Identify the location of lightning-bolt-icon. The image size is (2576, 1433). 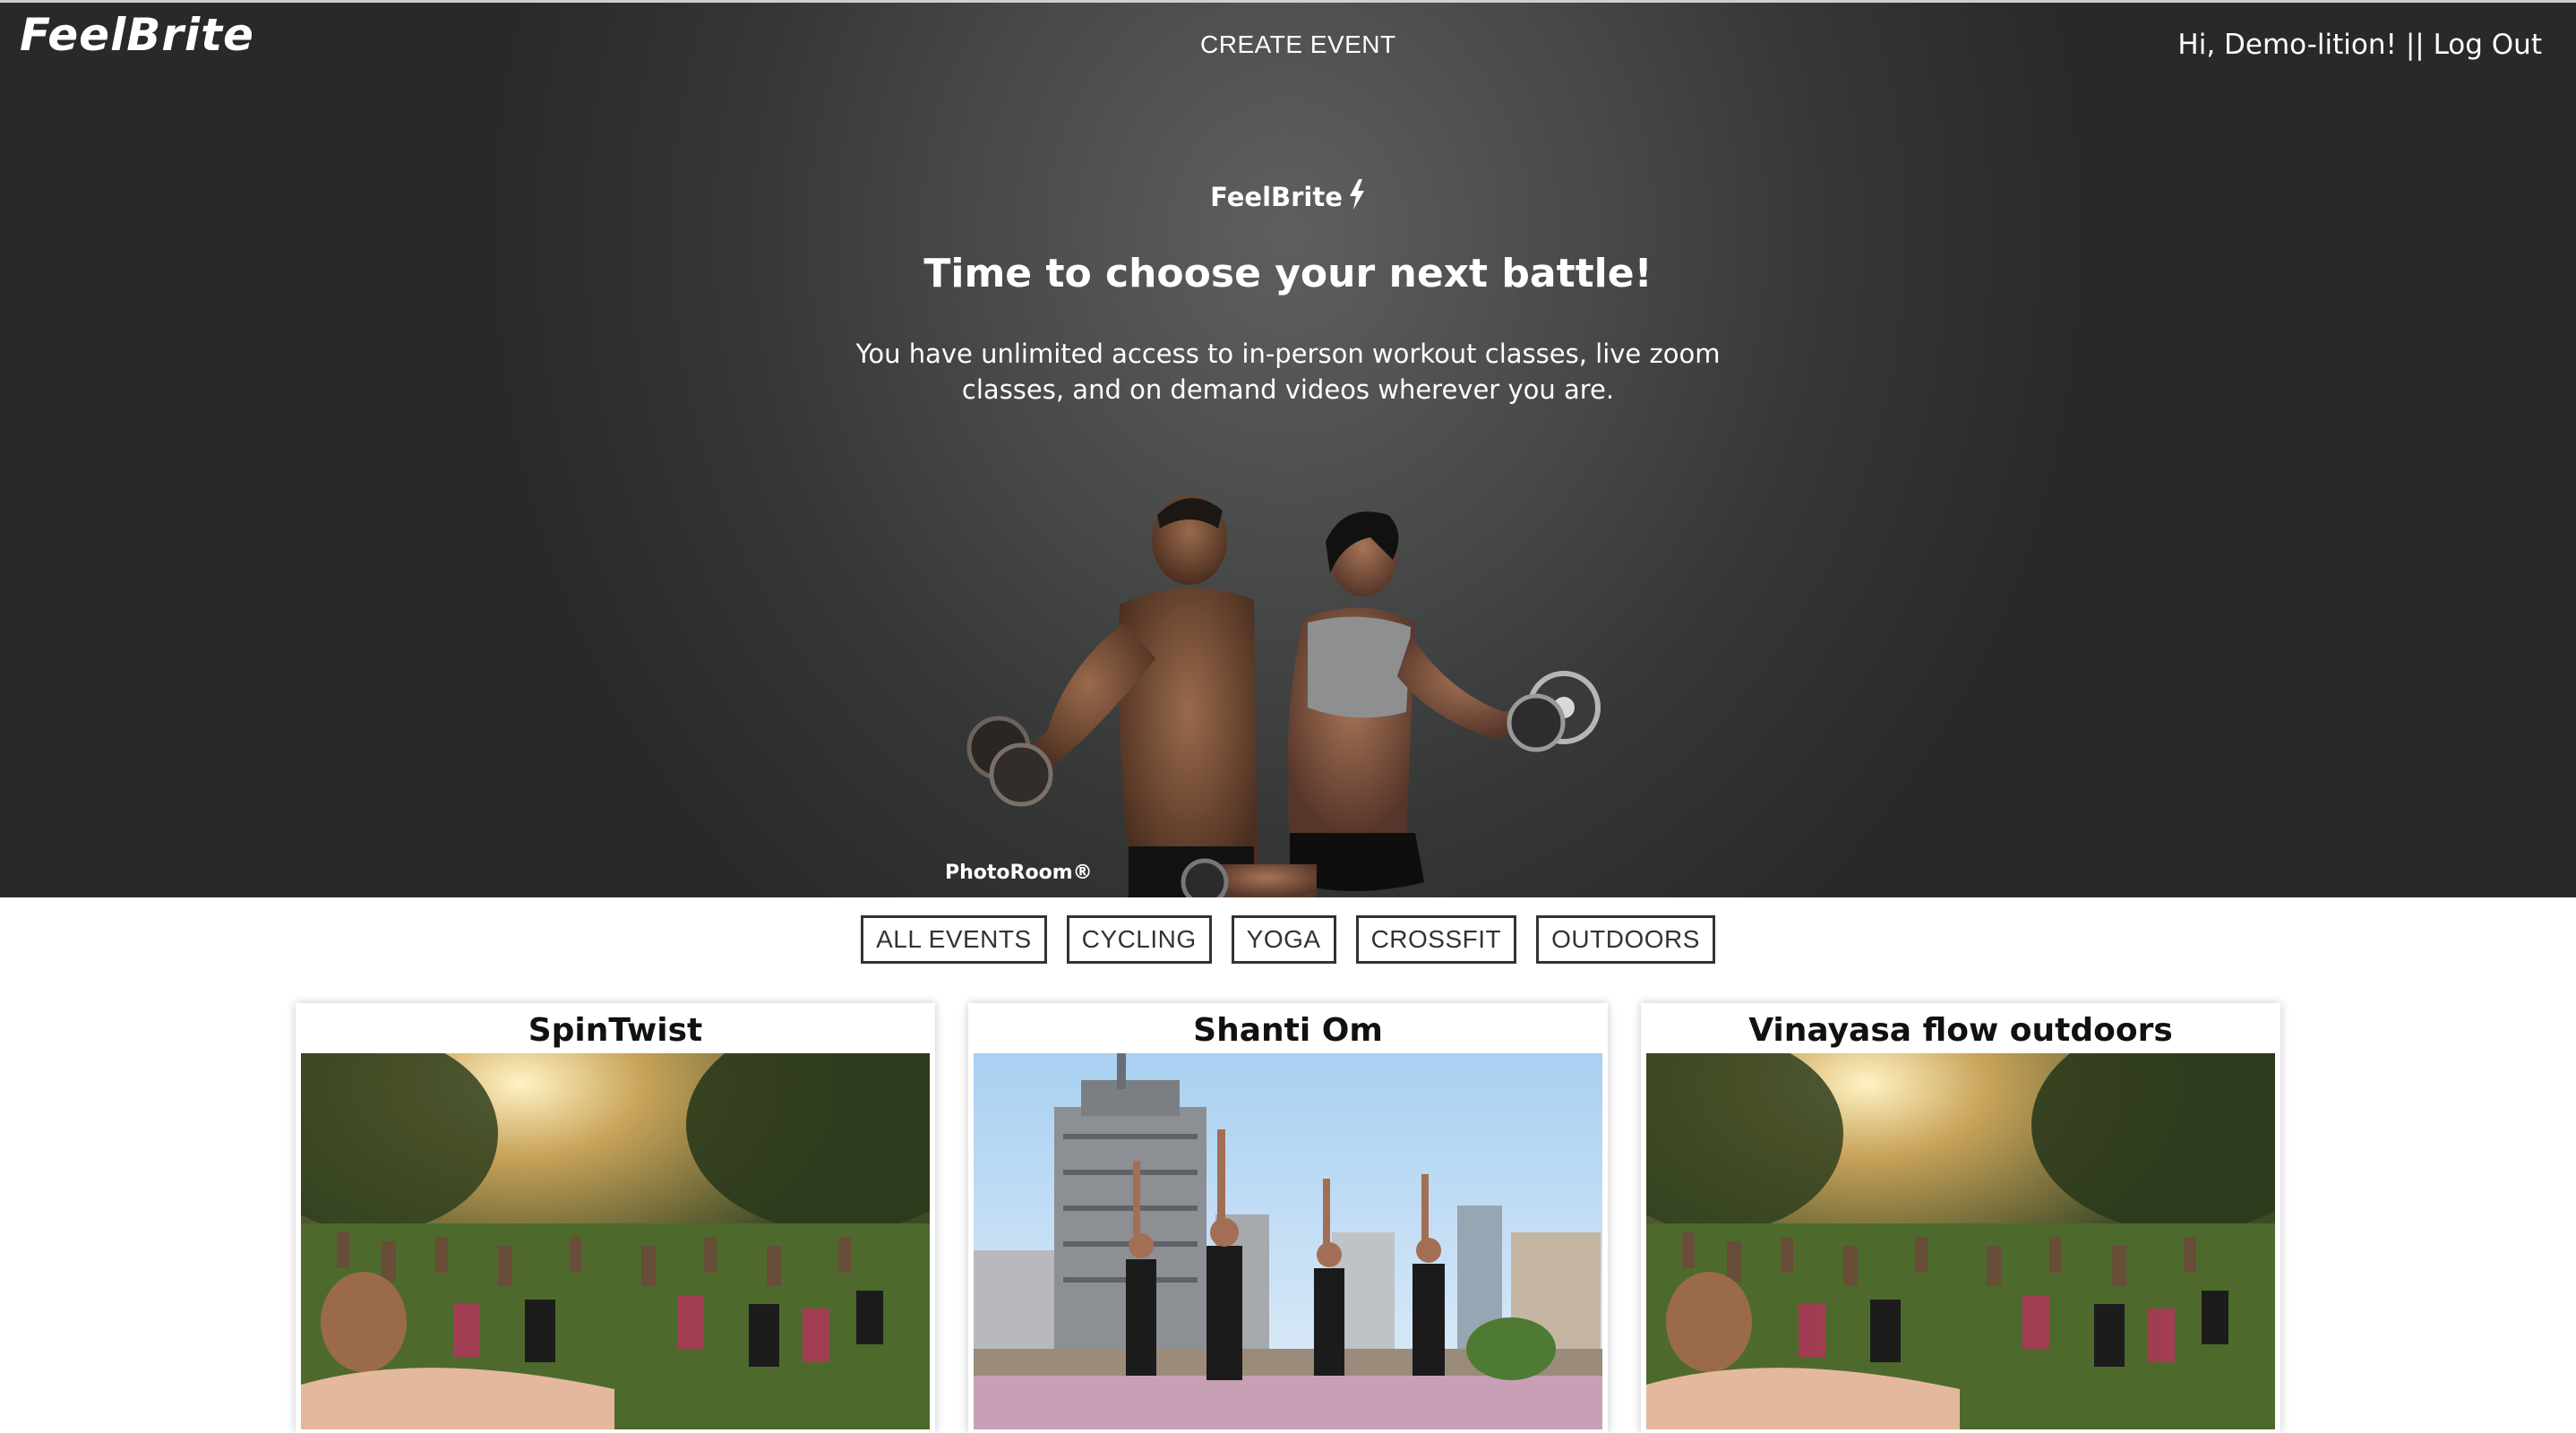
(1356, 194).